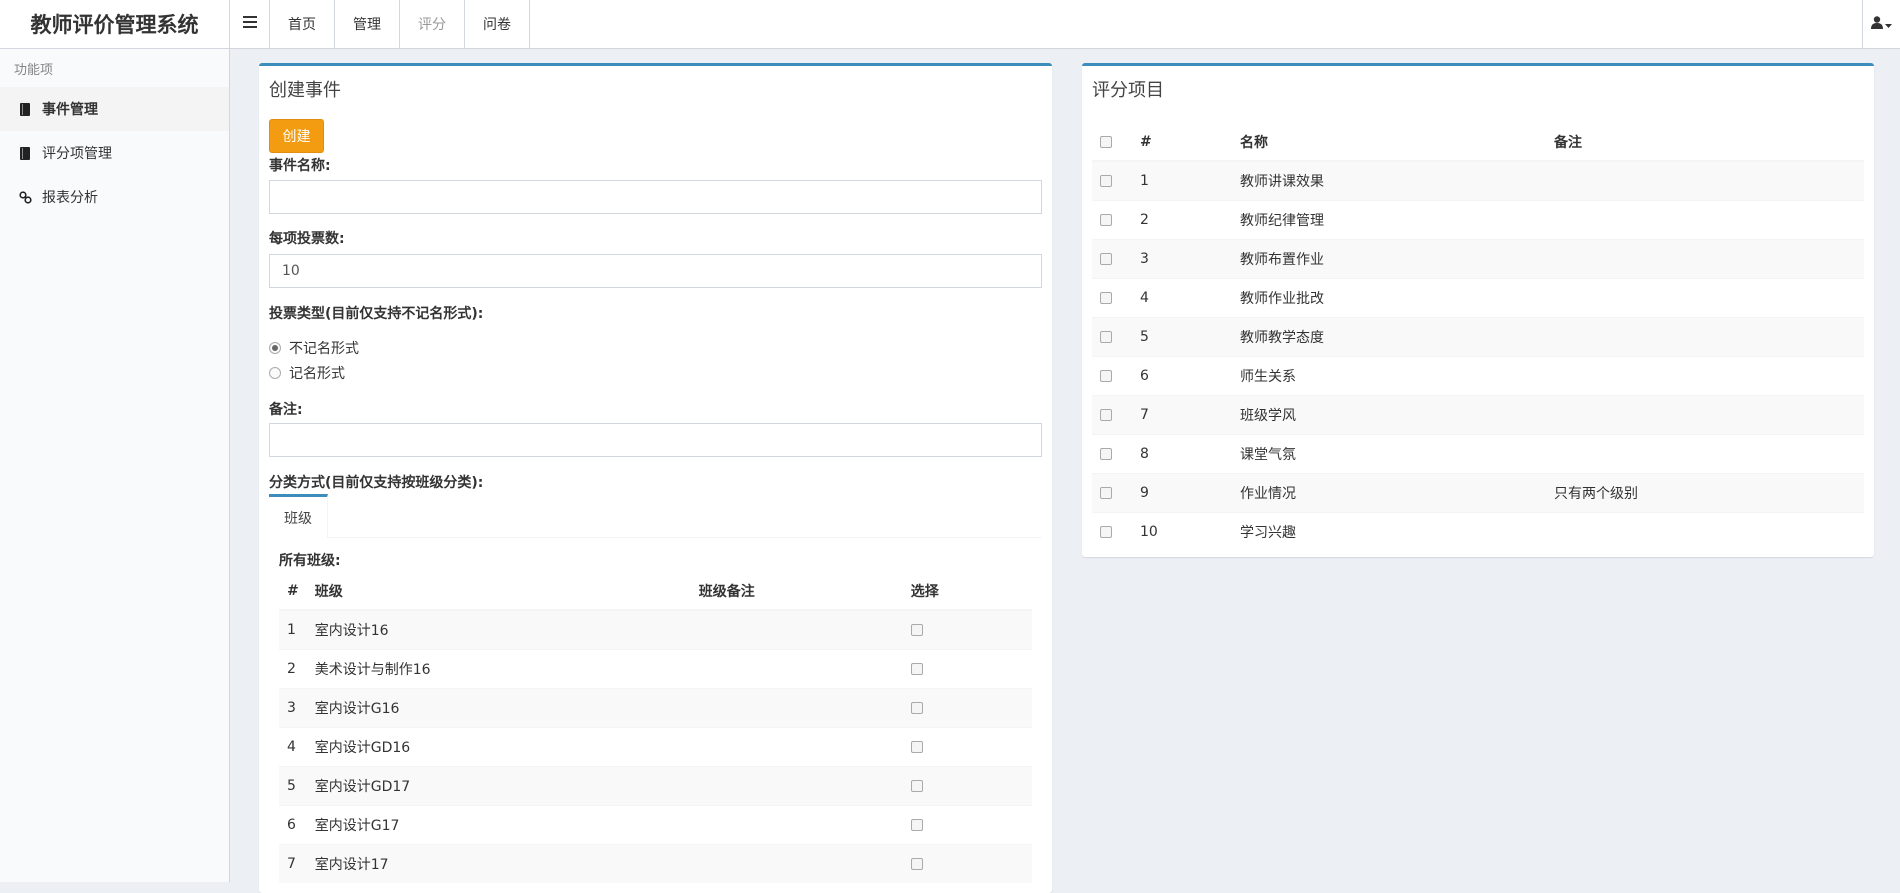 This screenshot has height=893, width=1900. What do you see at coordinates (498, 668) in the screenshot?
I see `cell-class-name: 美术设计与制作16` at bounding box center [498, 668].